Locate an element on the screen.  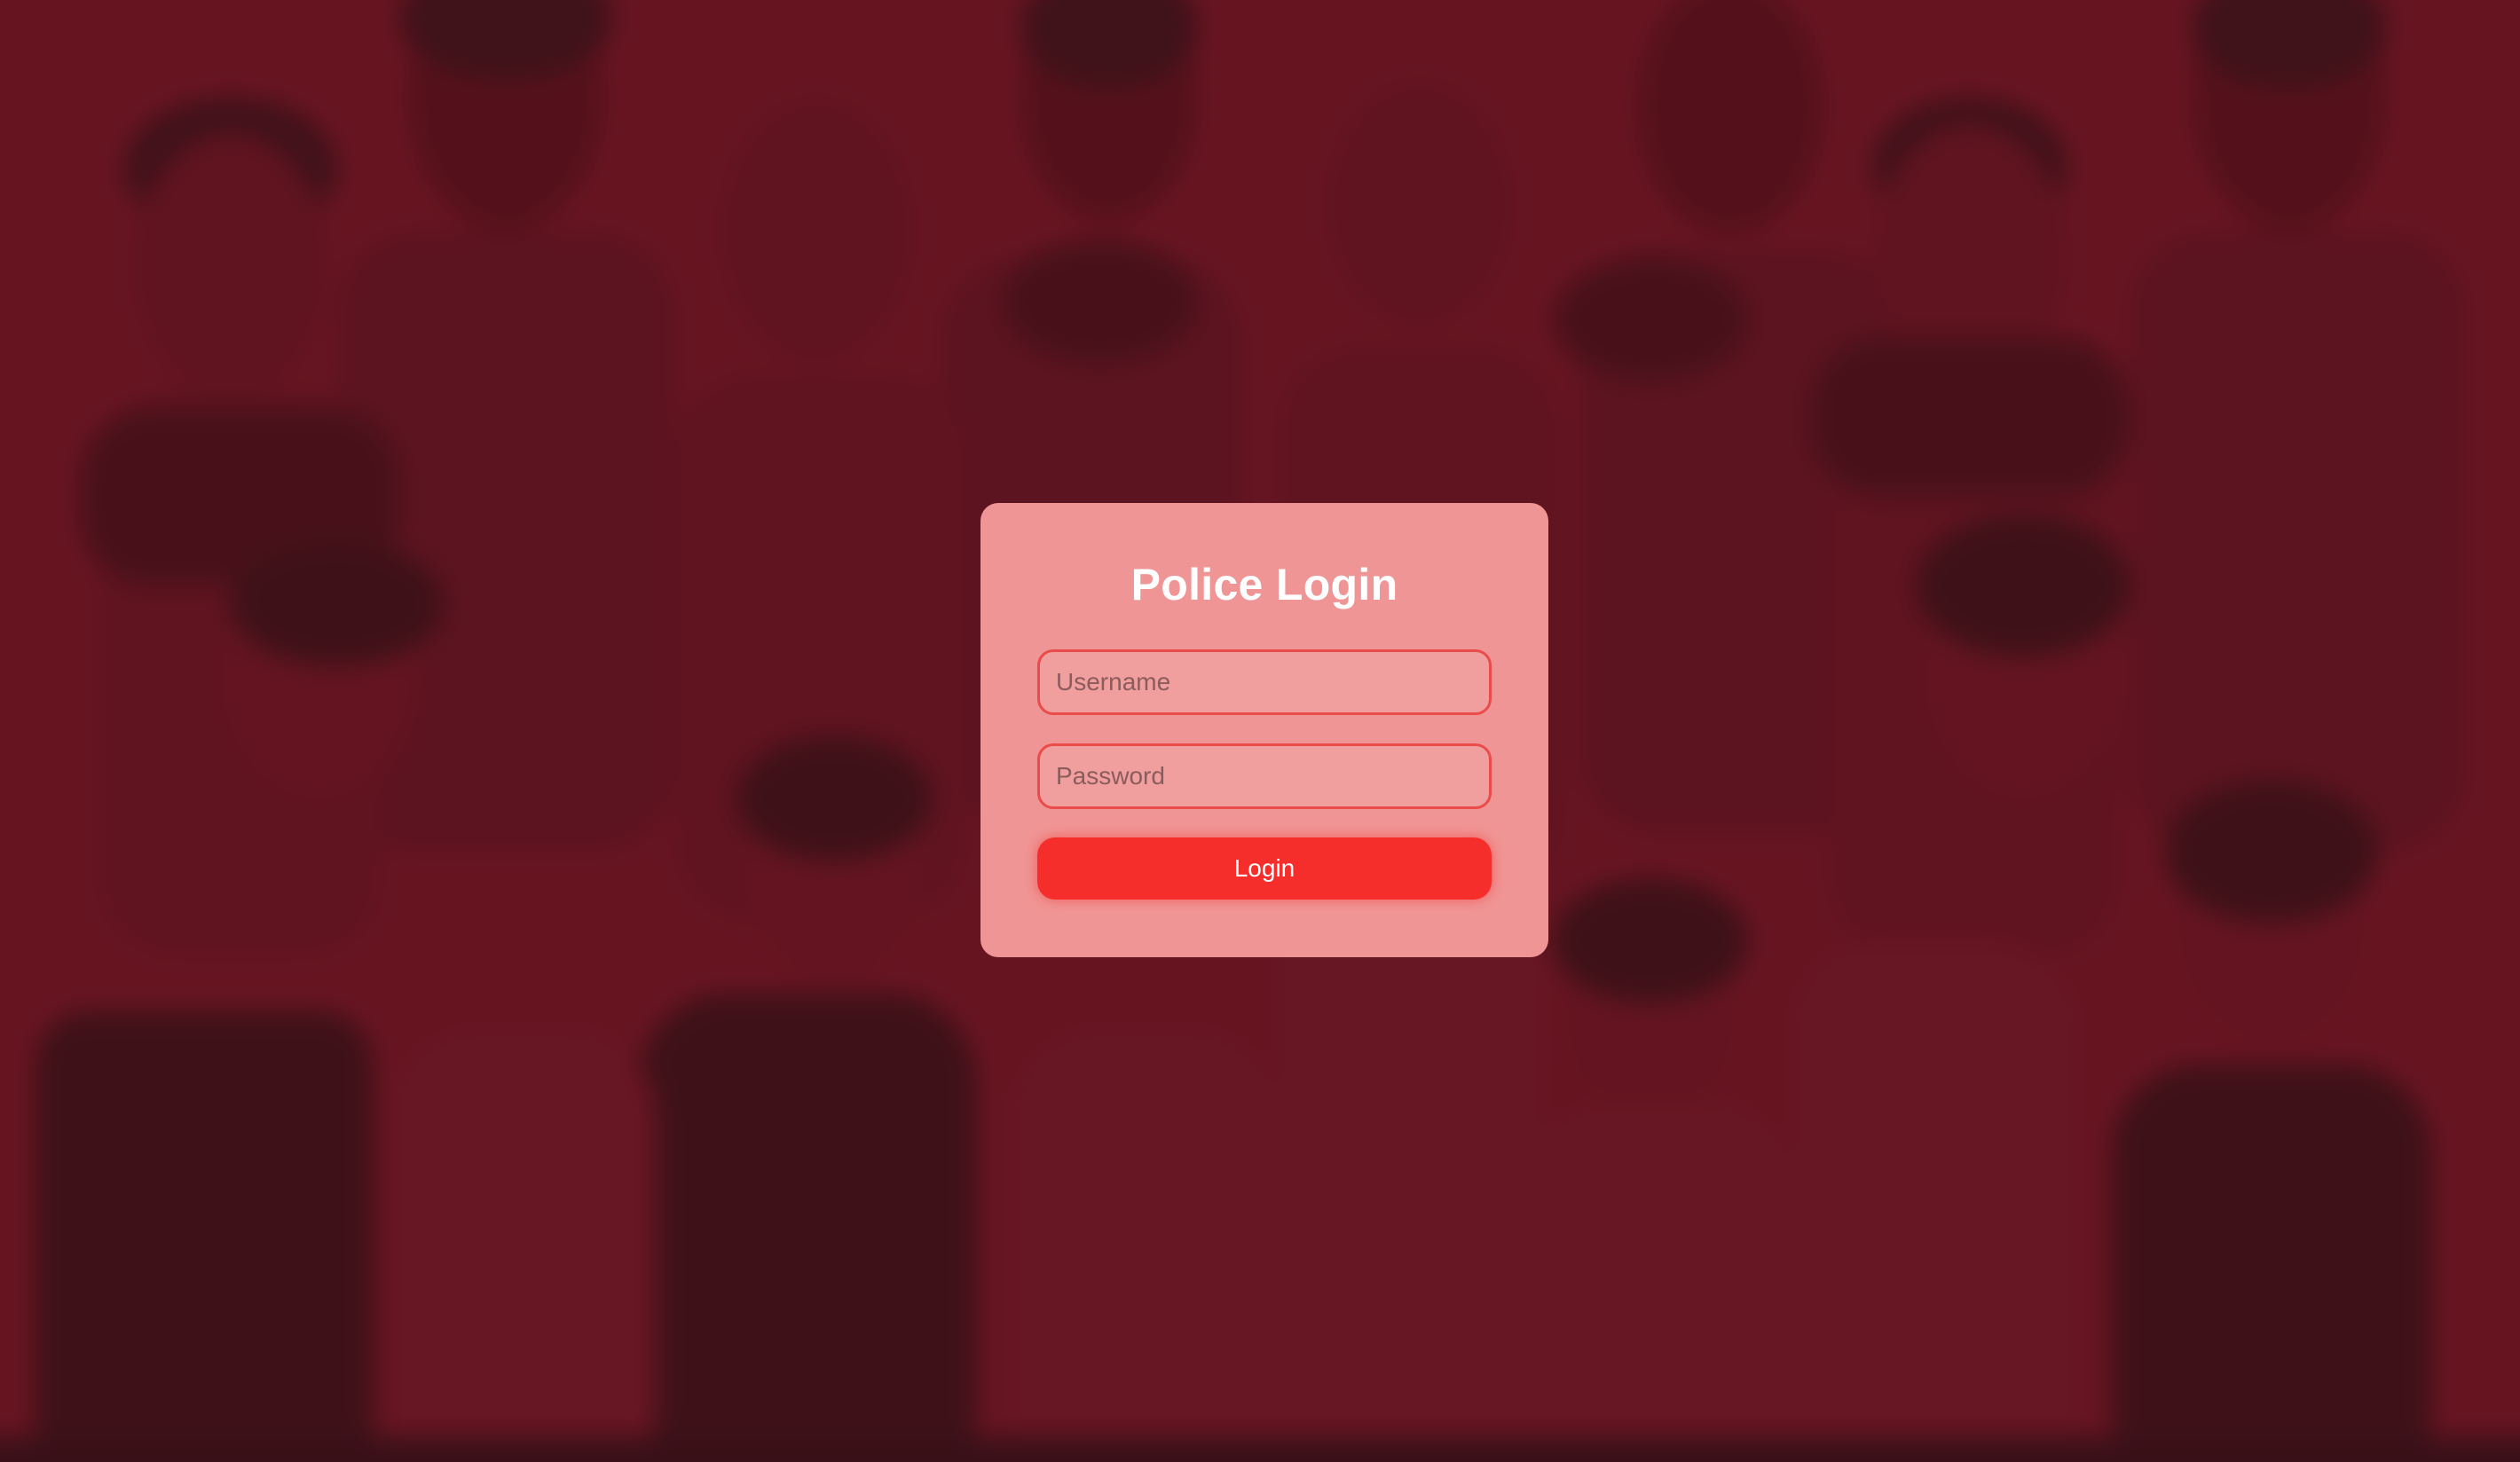
password-input is located at coordinates (1265, 776).